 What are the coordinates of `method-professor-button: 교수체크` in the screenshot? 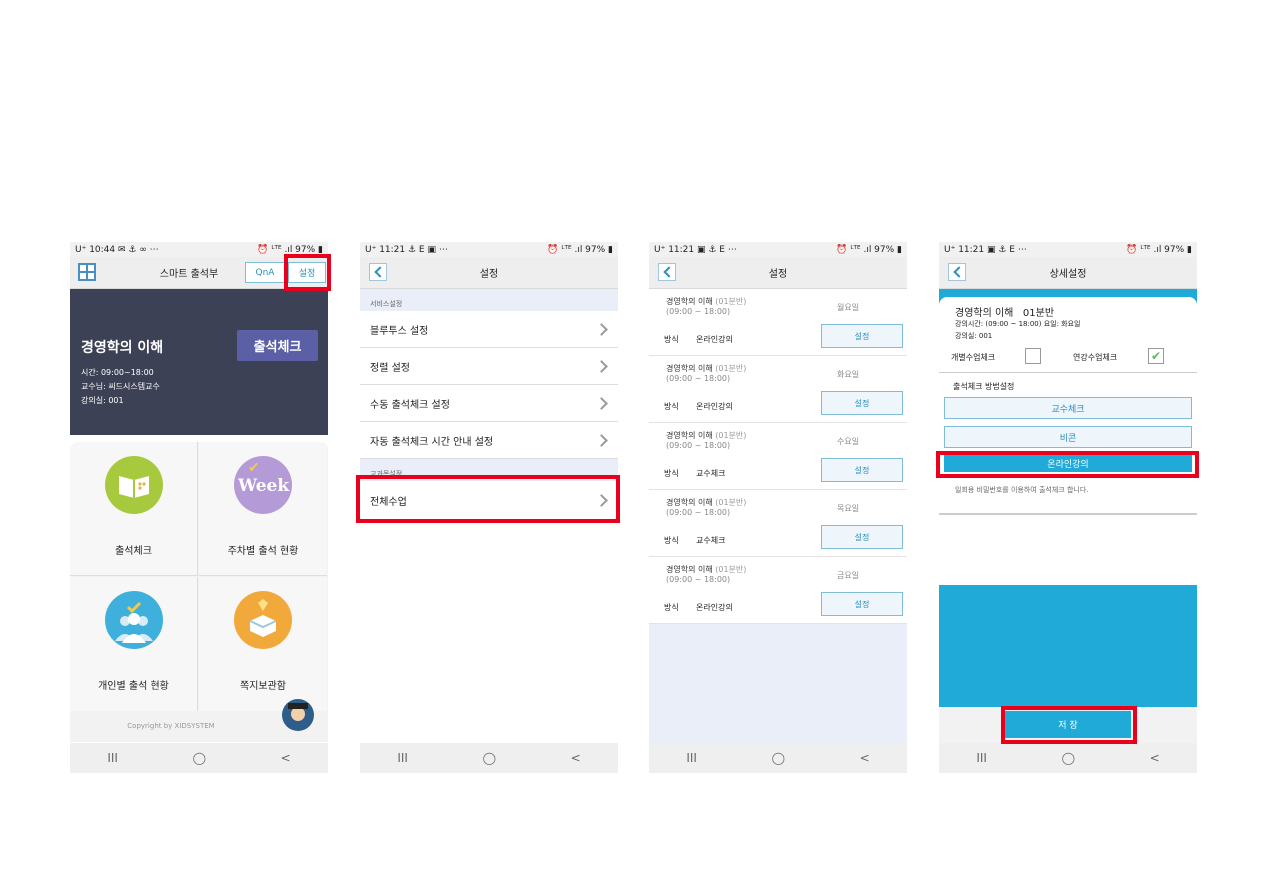 It's located at (1068, 408).